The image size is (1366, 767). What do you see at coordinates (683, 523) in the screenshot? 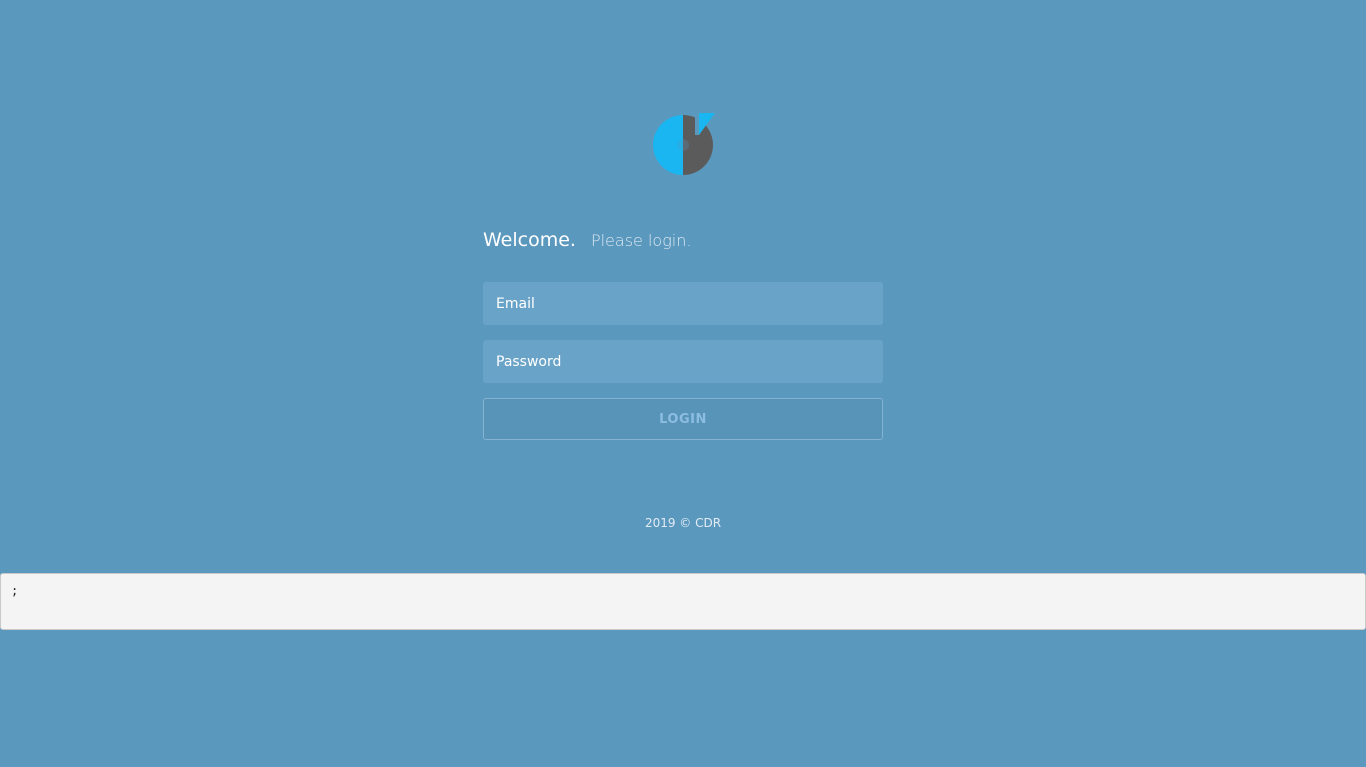
I see `footer-copyright: 2019 © CDR` at bounding box center [683, 523].